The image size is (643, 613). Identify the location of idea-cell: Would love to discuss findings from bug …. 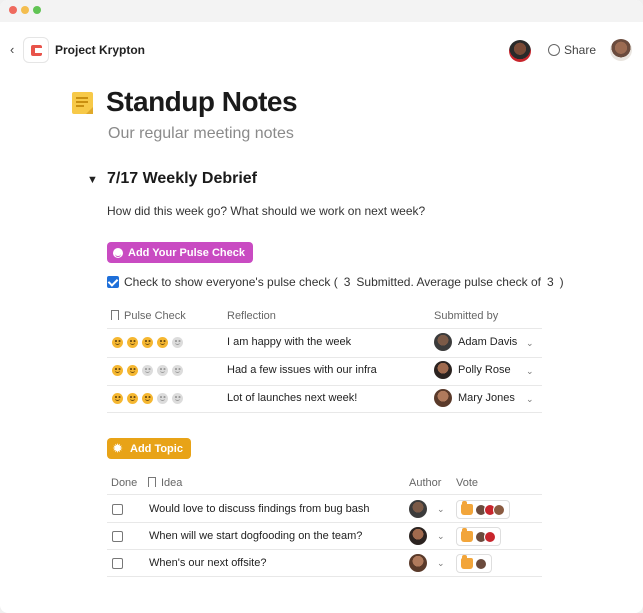
(259, 509).